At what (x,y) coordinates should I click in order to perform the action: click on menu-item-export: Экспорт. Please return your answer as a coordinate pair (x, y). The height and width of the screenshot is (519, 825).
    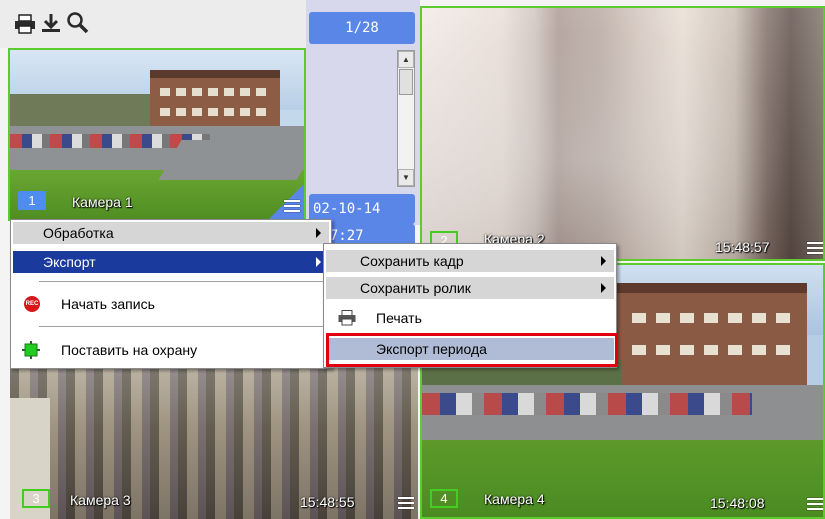
    Looking at the image, I should click on (171, 262).